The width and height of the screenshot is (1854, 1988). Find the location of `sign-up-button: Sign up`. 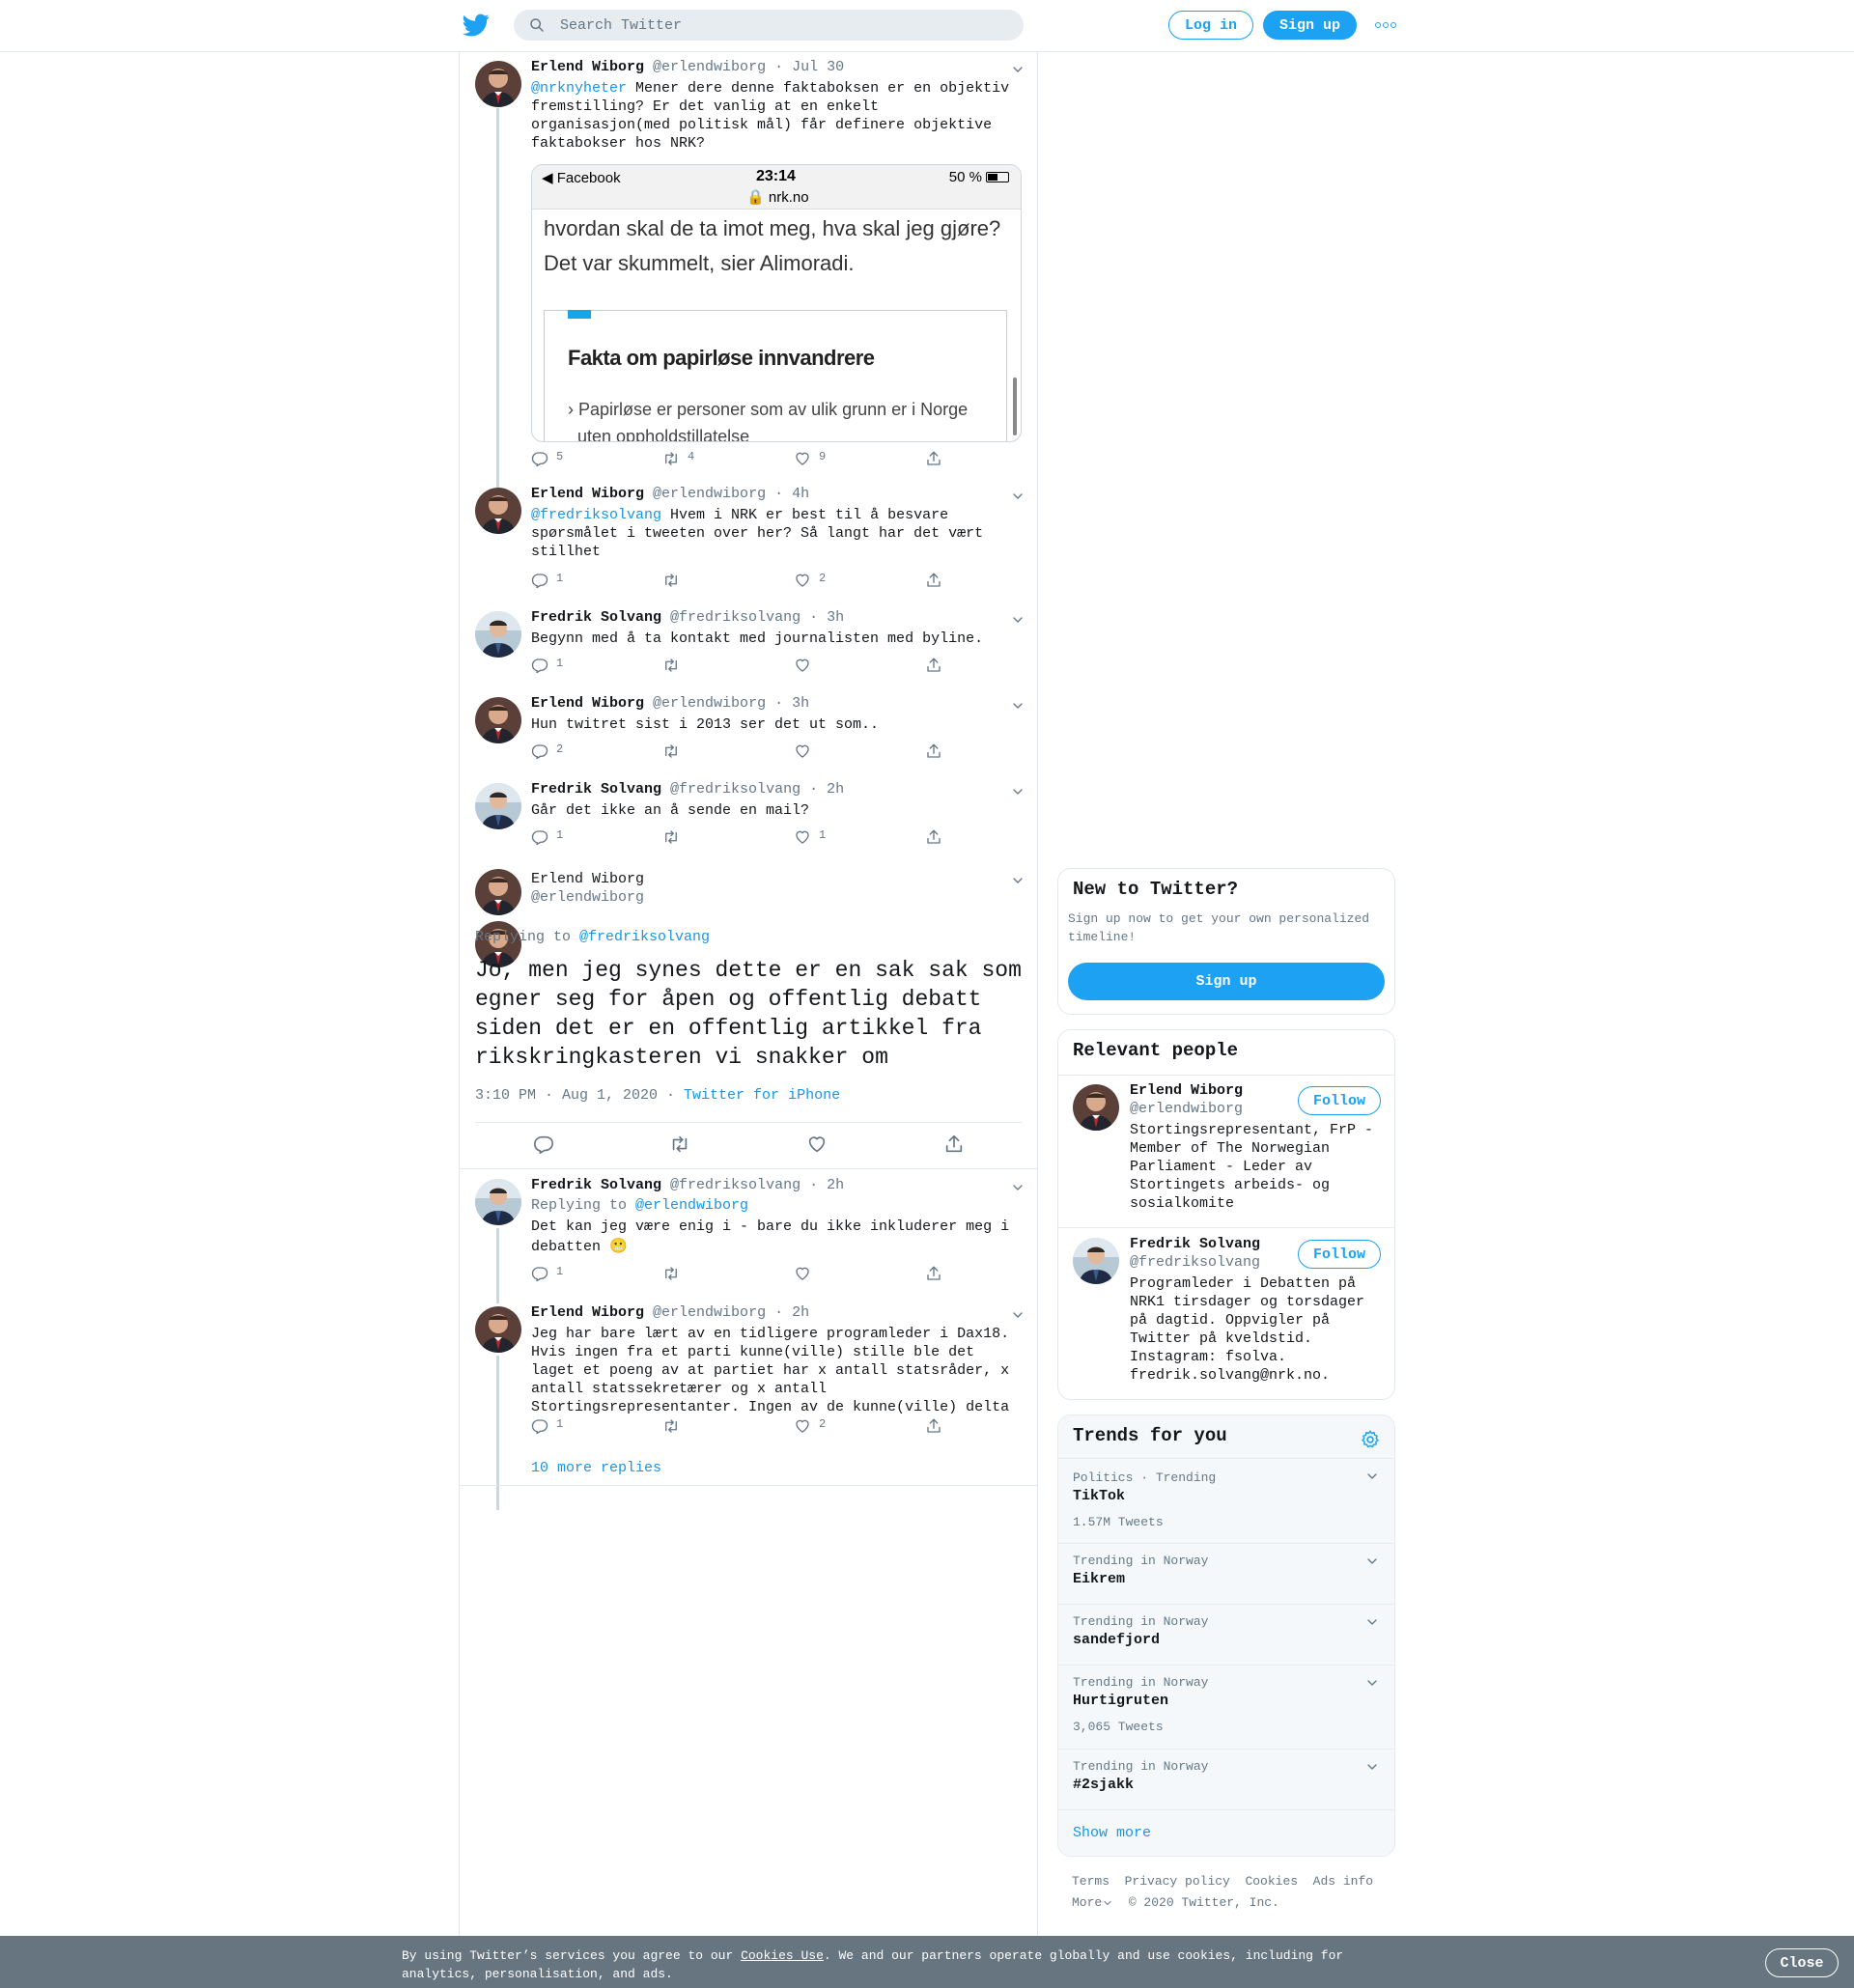

sign-up-button: Sign up is located at coordinates (1310, 26).